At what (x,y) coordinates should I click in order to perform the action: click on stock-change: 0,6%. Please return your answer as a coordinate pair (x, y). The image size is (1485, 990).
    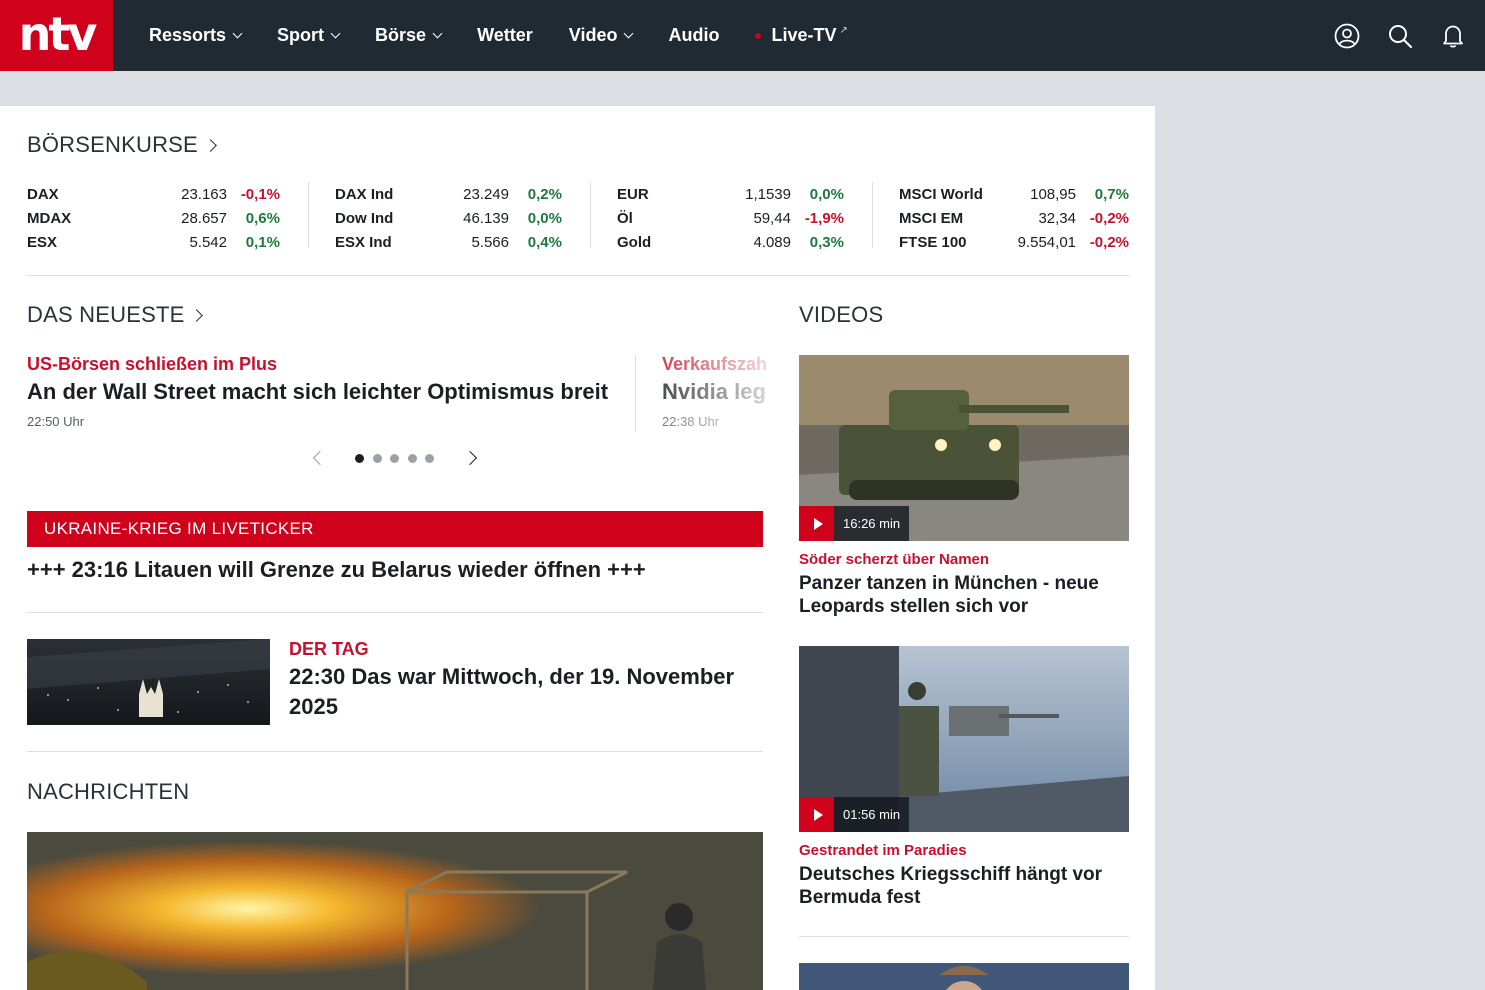
    Looking at the image, I should click on (262, 218).